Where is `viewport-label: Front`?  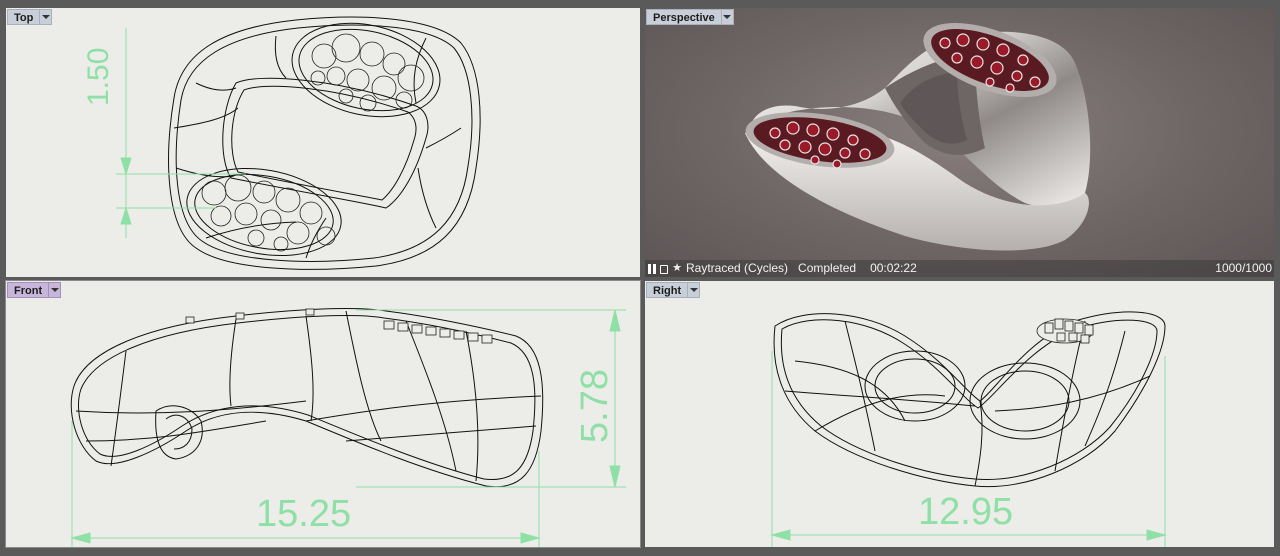
viewport-label: Front is located at coordinates (28, 290).